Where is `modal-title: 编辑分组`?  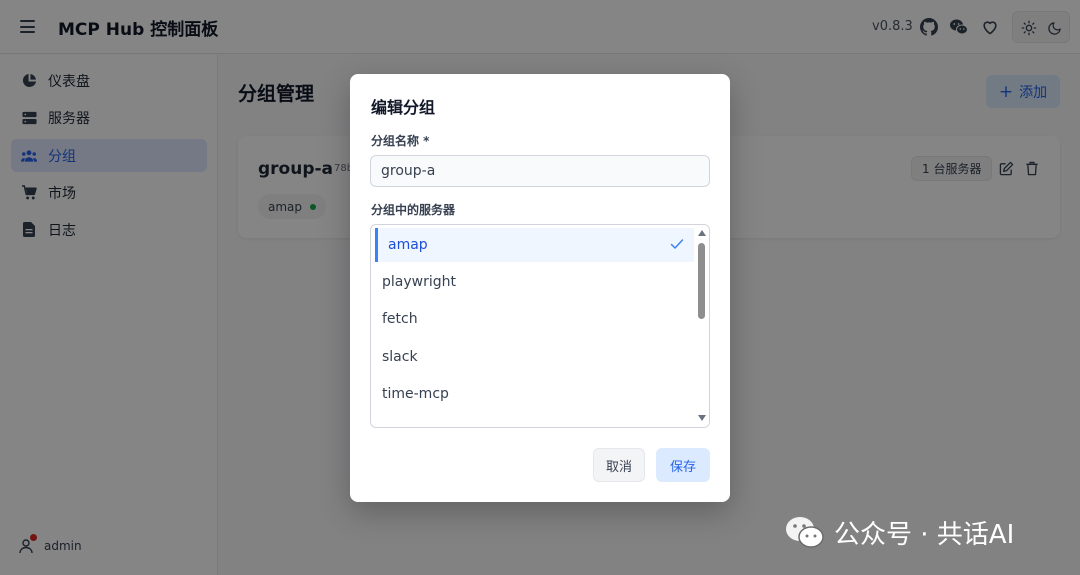 modal-title: 编辑分组 is located at coordinates (403, 107).